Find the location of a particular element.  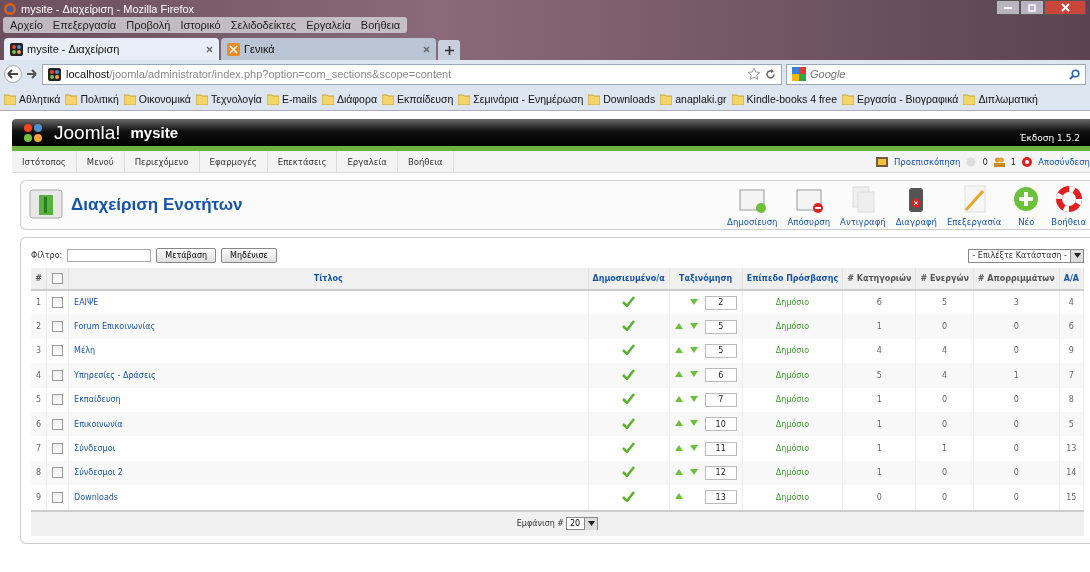

admin-menu-item: Μενού is located at coordinates (100, 161).